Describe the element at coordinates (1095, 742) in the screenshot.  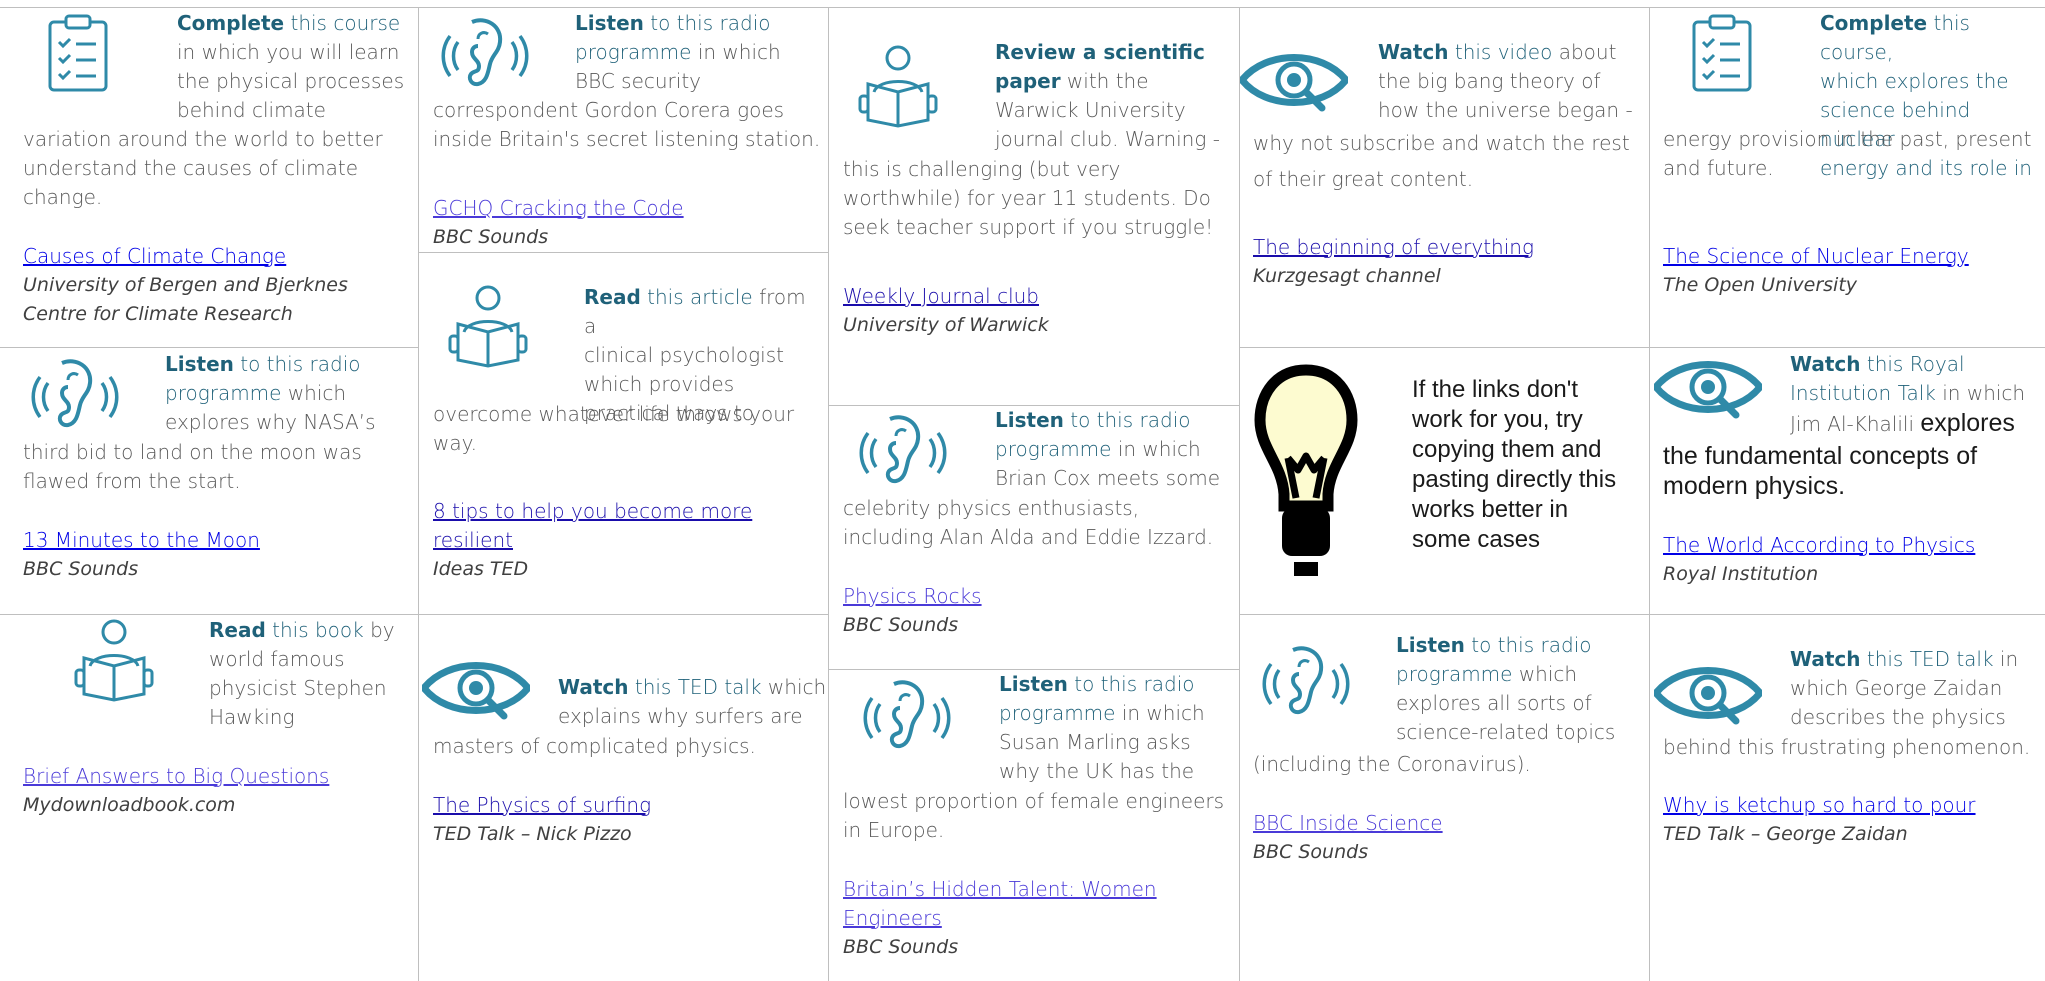
I see `card-text: Susan Marling asks` at that location.